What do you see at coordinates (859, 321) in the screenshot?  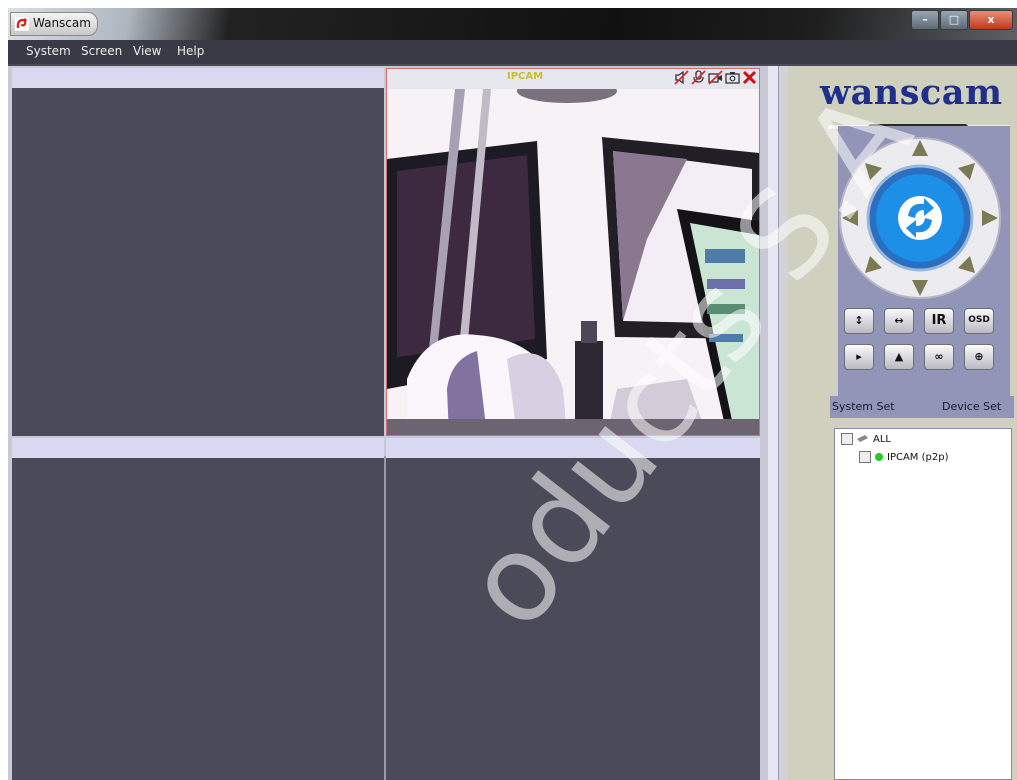 I see `vertical-patrol-button: ↕` at bounding box center [859, 321].